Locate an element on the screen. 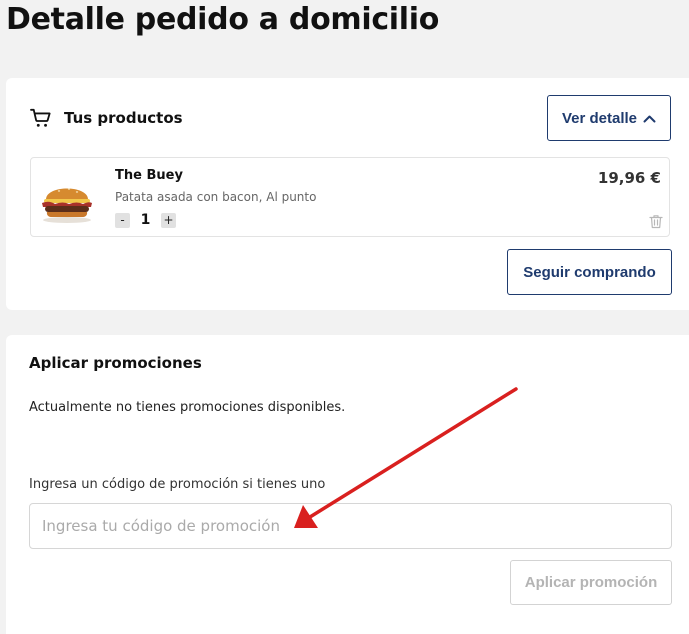 The height and width of the screenshot is (634, 689). quantity-stepper: - 1 + is located at coordinates (145, 220).